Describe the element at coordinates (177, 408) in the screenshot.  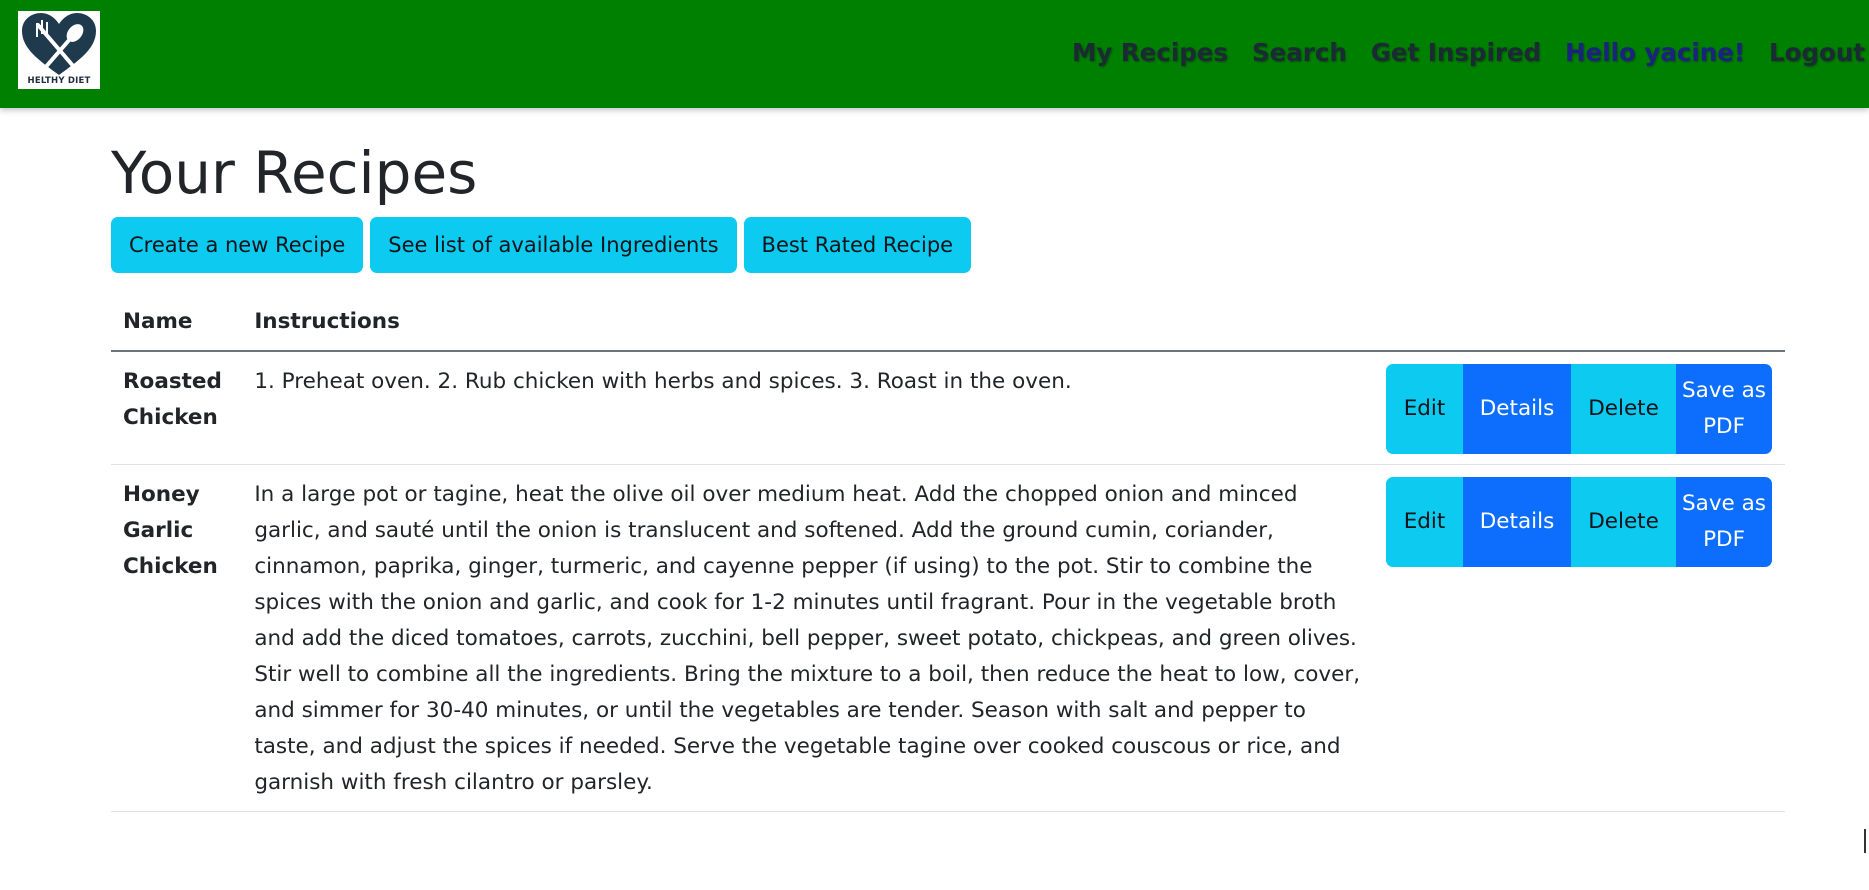
I see `recipe-name: Roasted Chicken` at that location.